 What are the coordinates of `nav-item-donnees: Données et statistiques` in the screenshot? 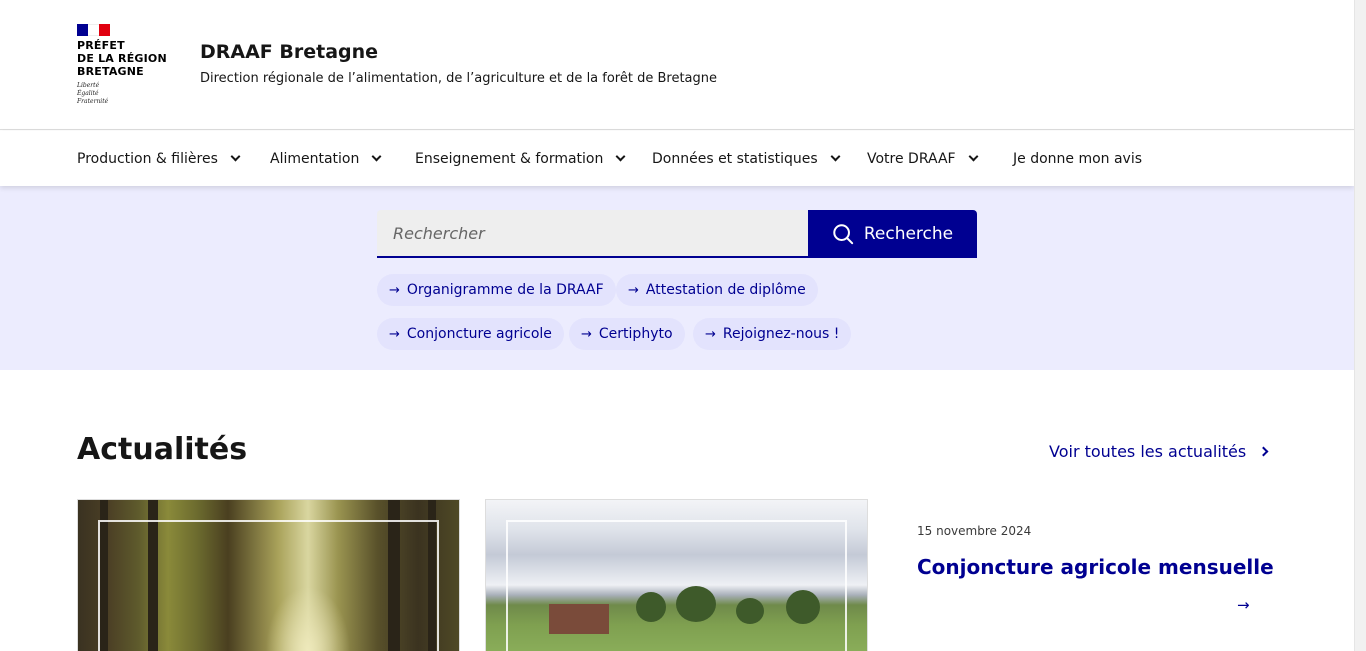 It's located at (746, 158).